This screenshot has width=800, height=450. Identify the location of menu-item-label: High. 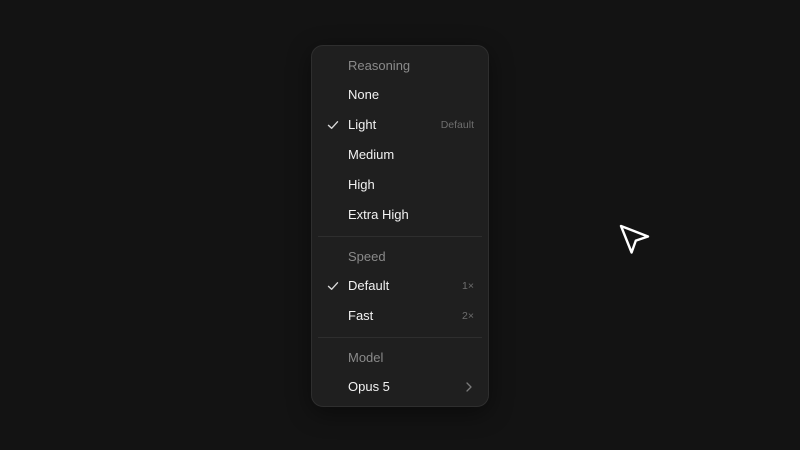
(361, 184).